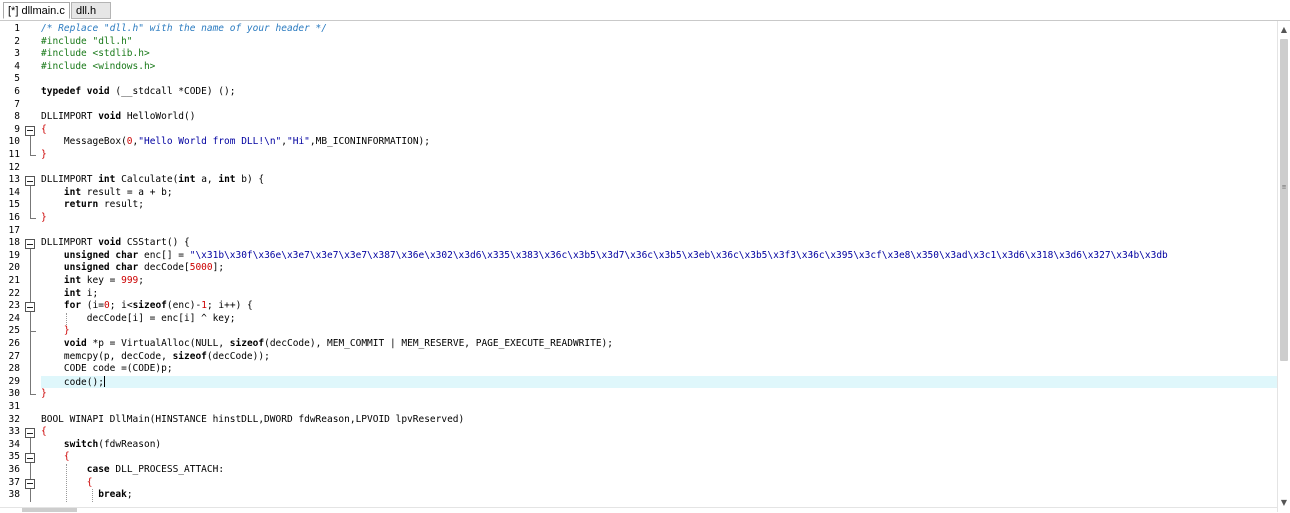  I want to click on code-line: 37 {, so click(638, 483).